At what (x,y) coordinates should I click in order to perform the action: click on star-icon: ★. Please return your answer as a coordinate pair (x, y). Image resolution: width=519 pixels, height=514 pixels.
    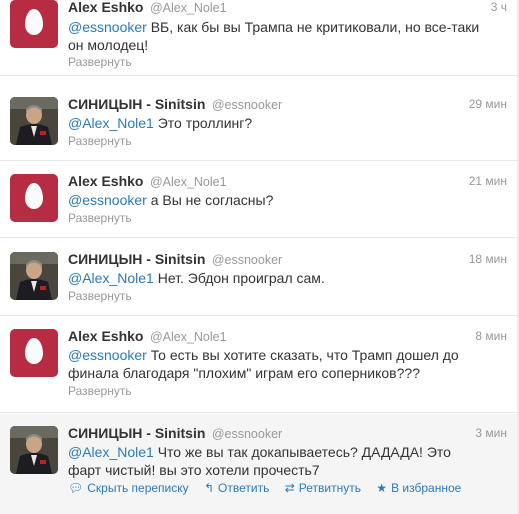
    Looking at the image, I should click on (382, 488).